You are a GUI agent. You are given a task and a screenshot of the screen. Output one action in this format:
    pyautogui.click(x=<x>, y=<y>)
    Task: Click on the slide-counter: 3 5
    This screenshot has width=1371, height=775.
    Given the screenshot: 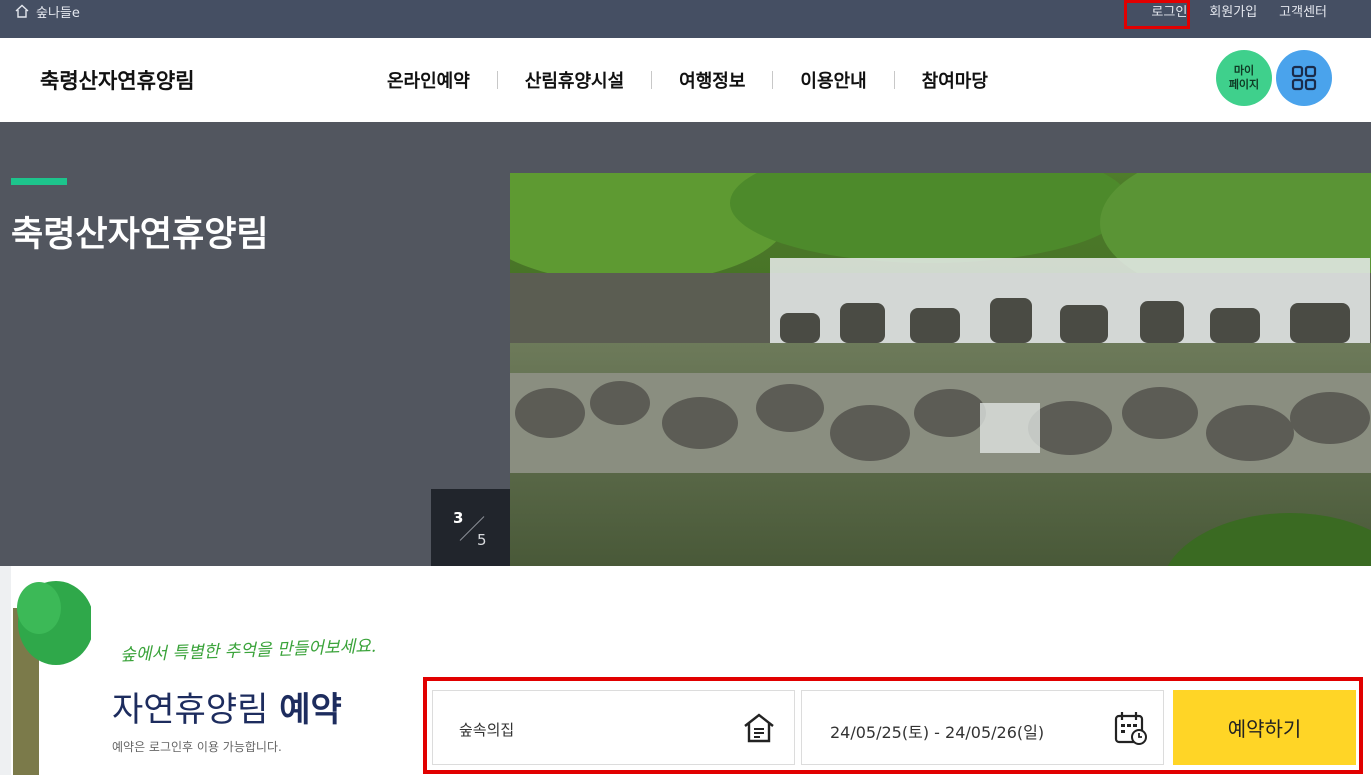 What is the action you would take?
    pyautogui.click(x=470, y=528)
    